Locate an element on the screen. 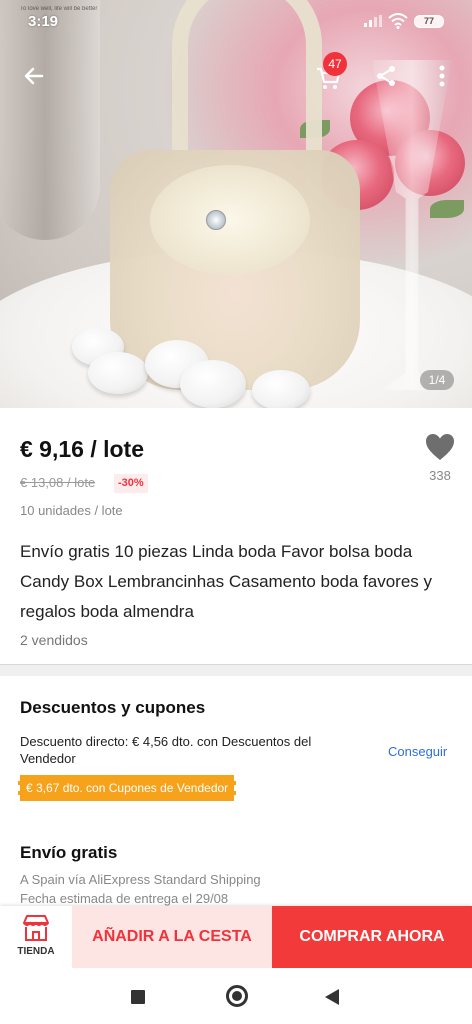 The width and height of the screenshot is (472, 1024). bag-gem is located at coordinates (216, 220).